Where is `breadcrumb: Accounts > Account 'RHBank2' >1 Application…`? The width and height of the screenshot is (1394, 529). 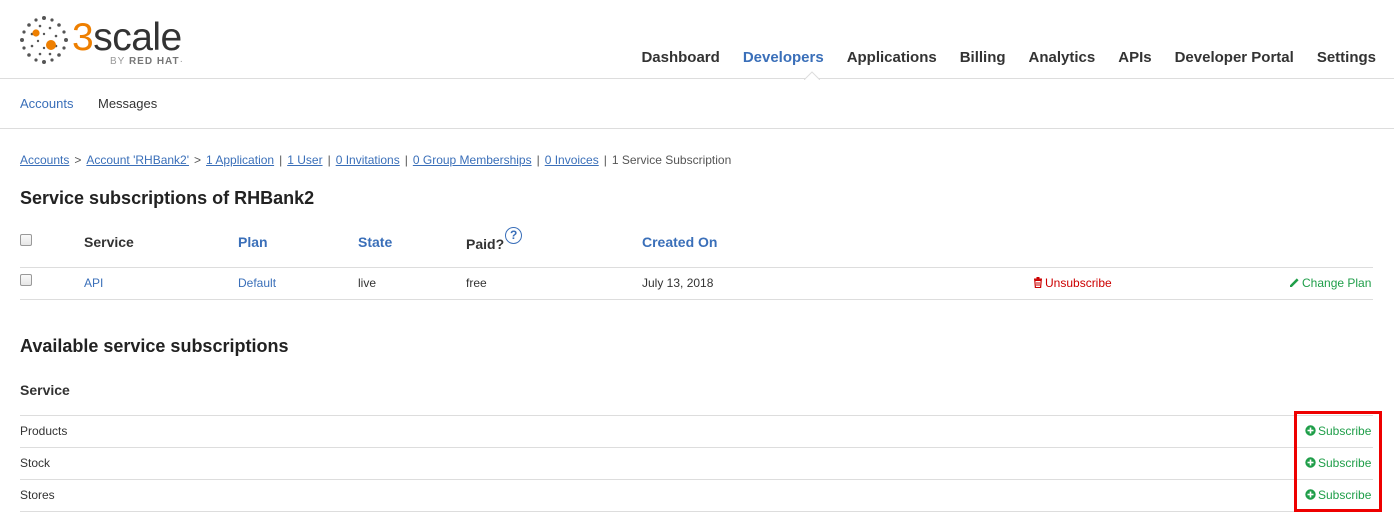
breadcrumb: Accounts > Account 'RHBank2' >1 Application… is located at coordinates (375, 160).